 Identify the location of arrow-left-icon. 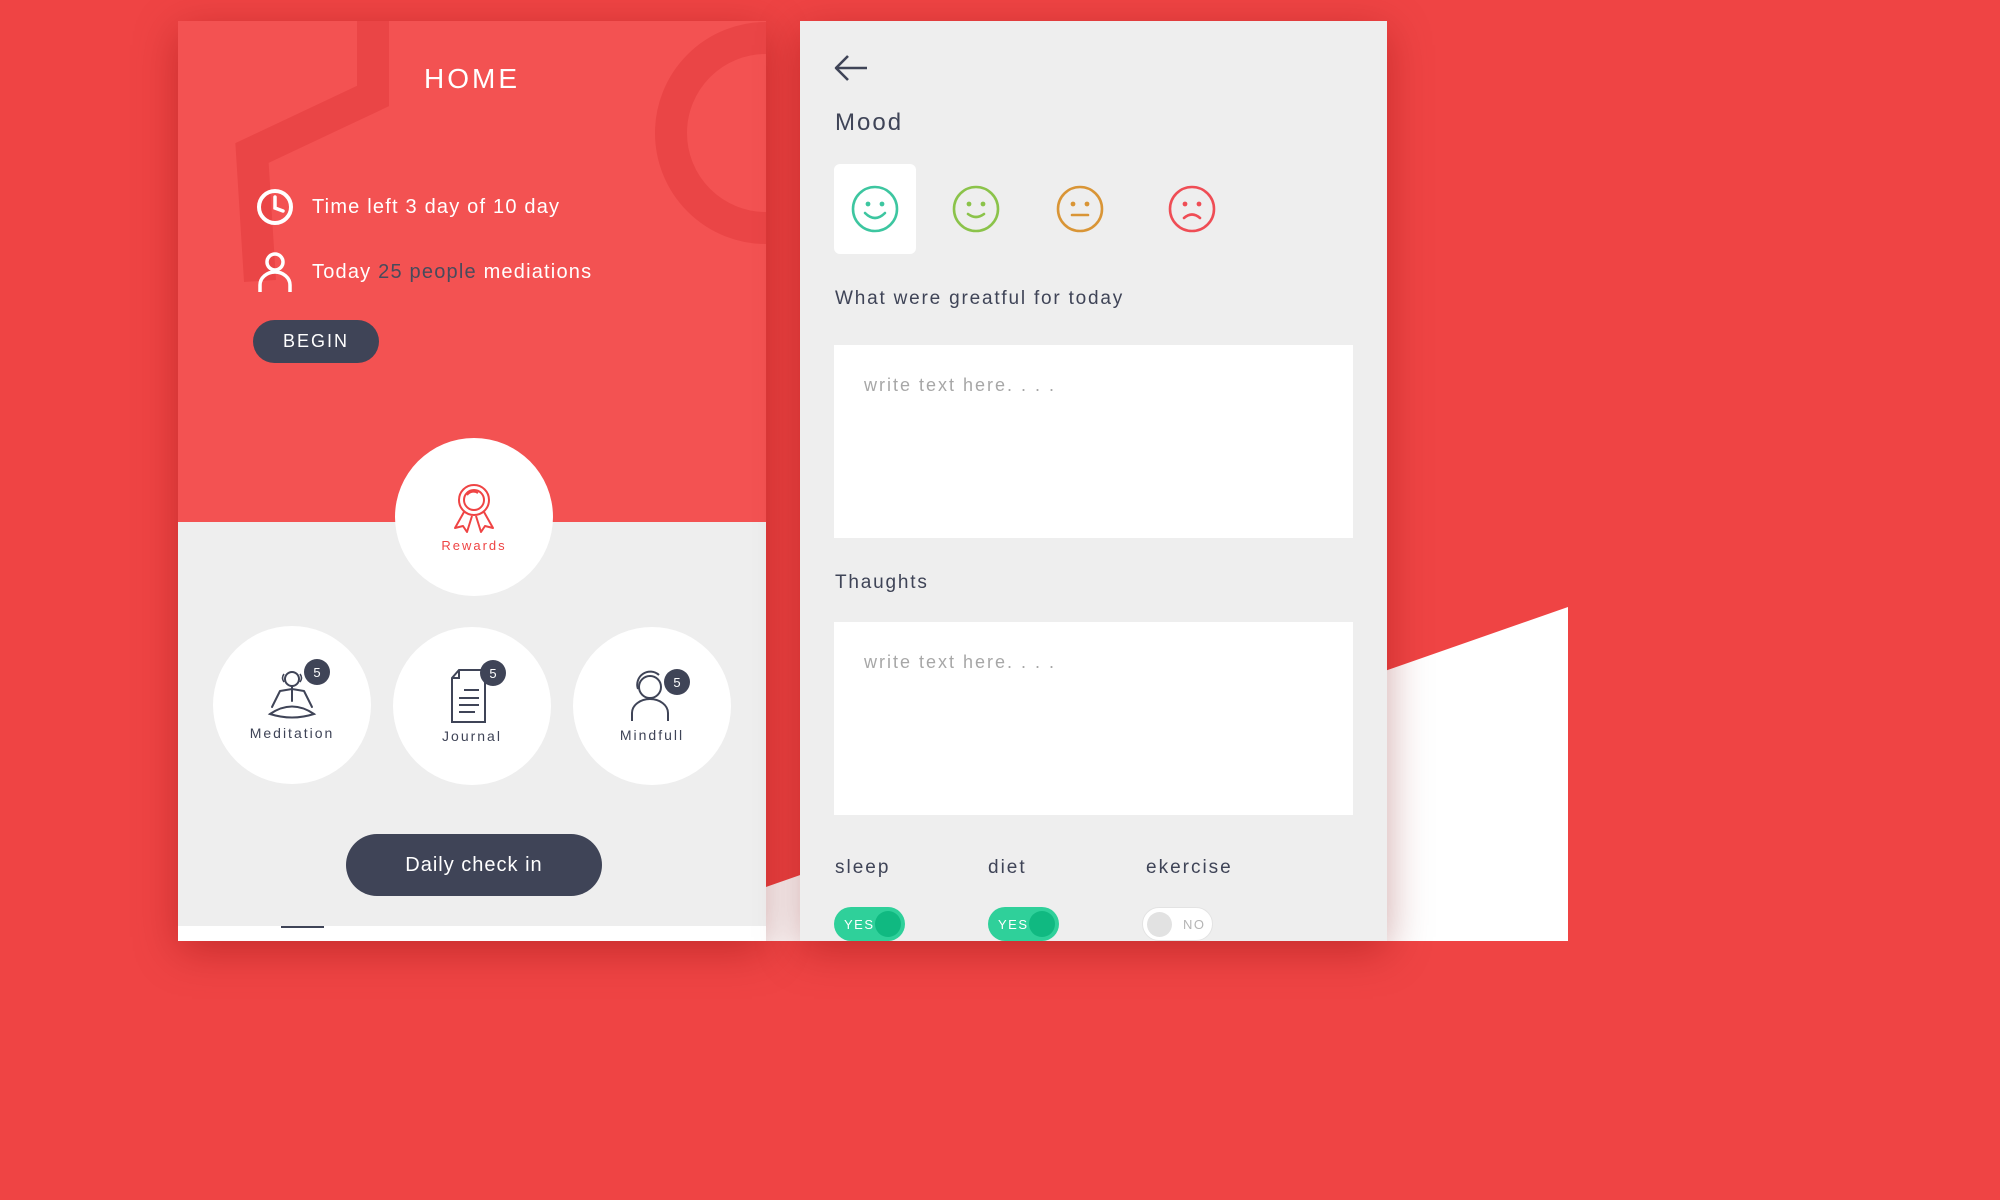
(851, 68).